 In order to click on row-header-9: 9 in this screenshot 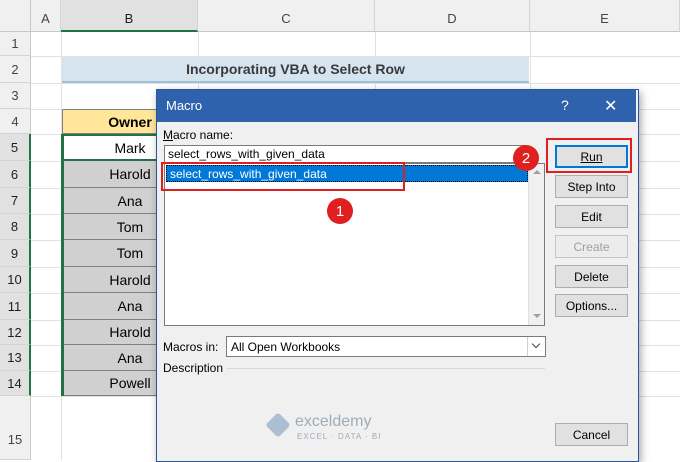, I will do `click(15, 253)`.